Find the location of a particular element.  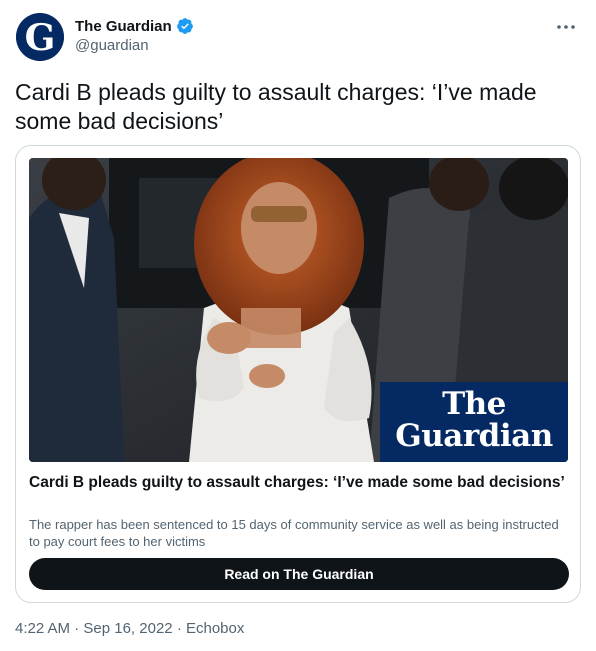

verified-badge-icon is located at coordinates (185, 26).